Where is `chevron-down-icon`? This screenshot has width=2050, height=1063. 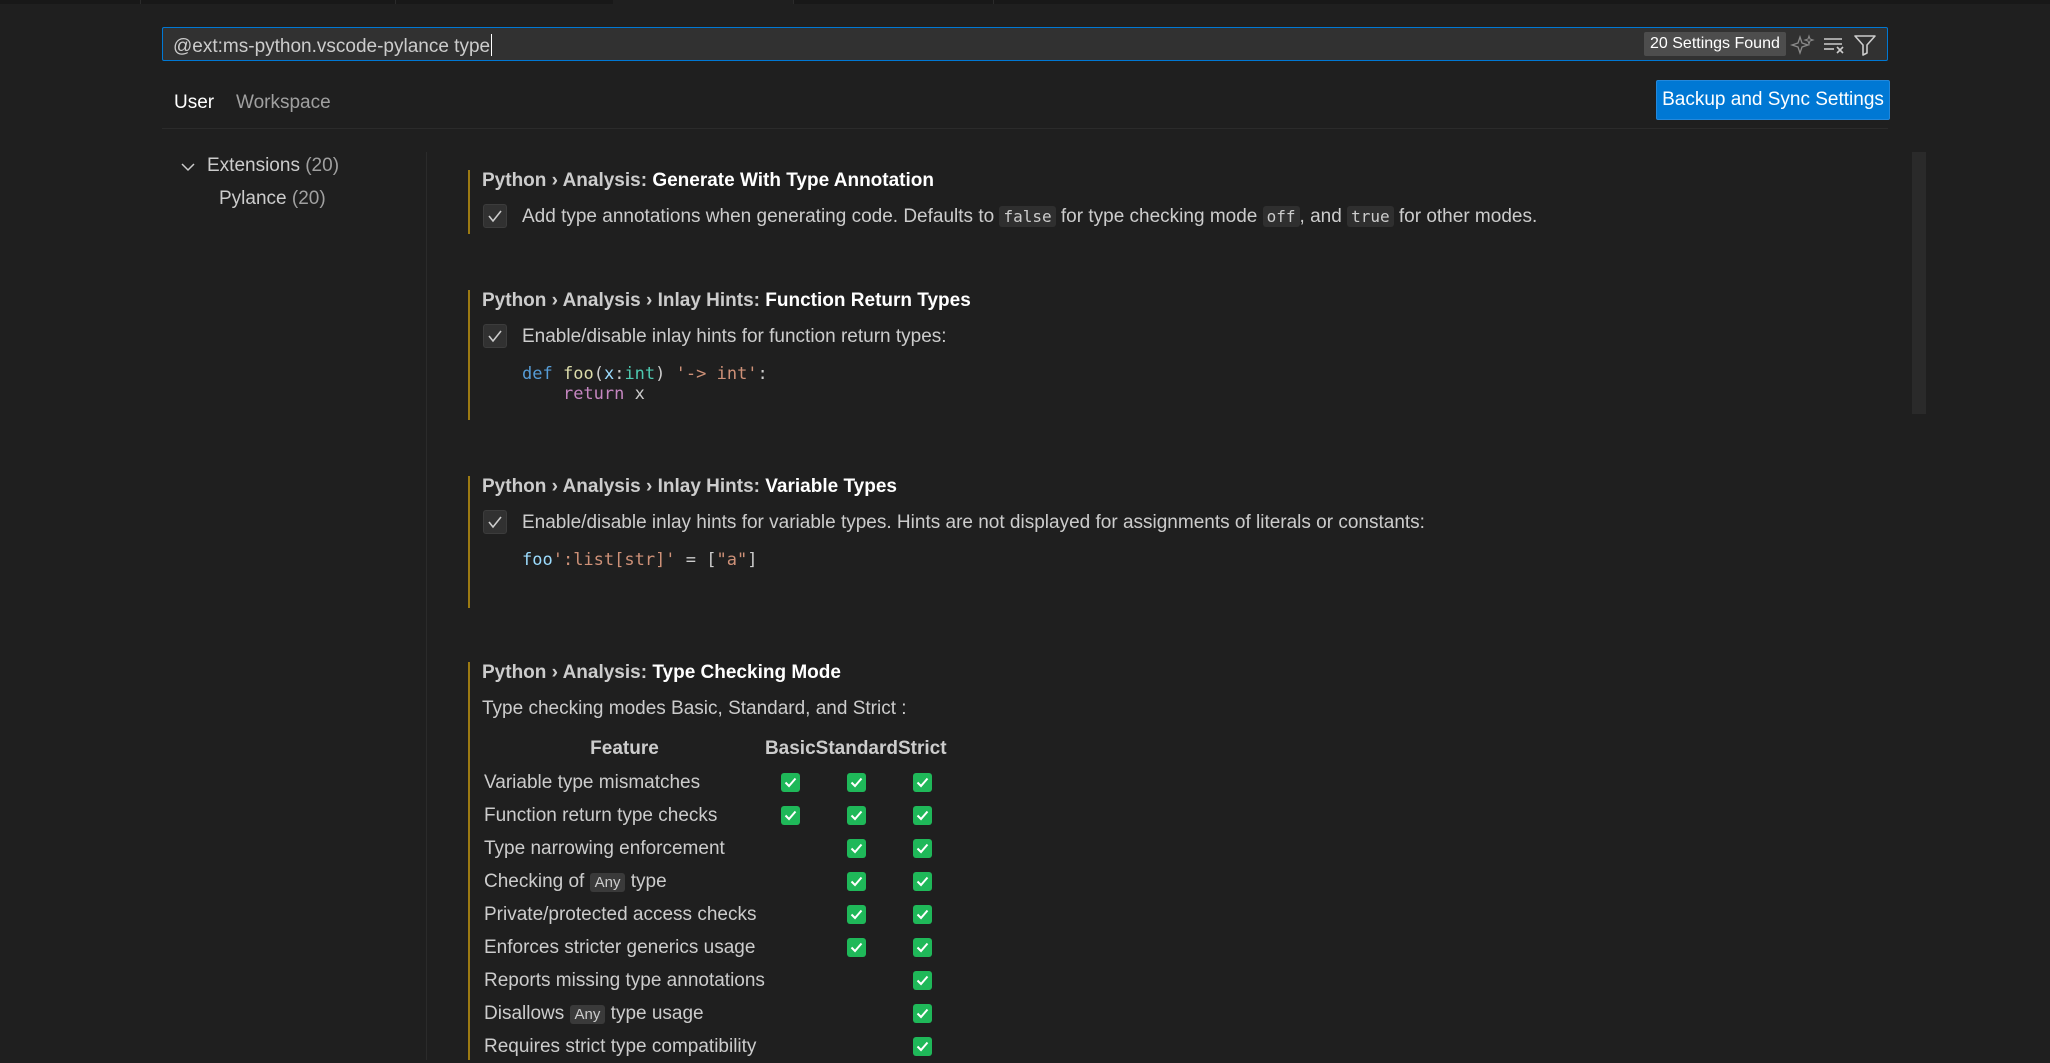
chevron-down-icon is located at coordinates (188, 167).